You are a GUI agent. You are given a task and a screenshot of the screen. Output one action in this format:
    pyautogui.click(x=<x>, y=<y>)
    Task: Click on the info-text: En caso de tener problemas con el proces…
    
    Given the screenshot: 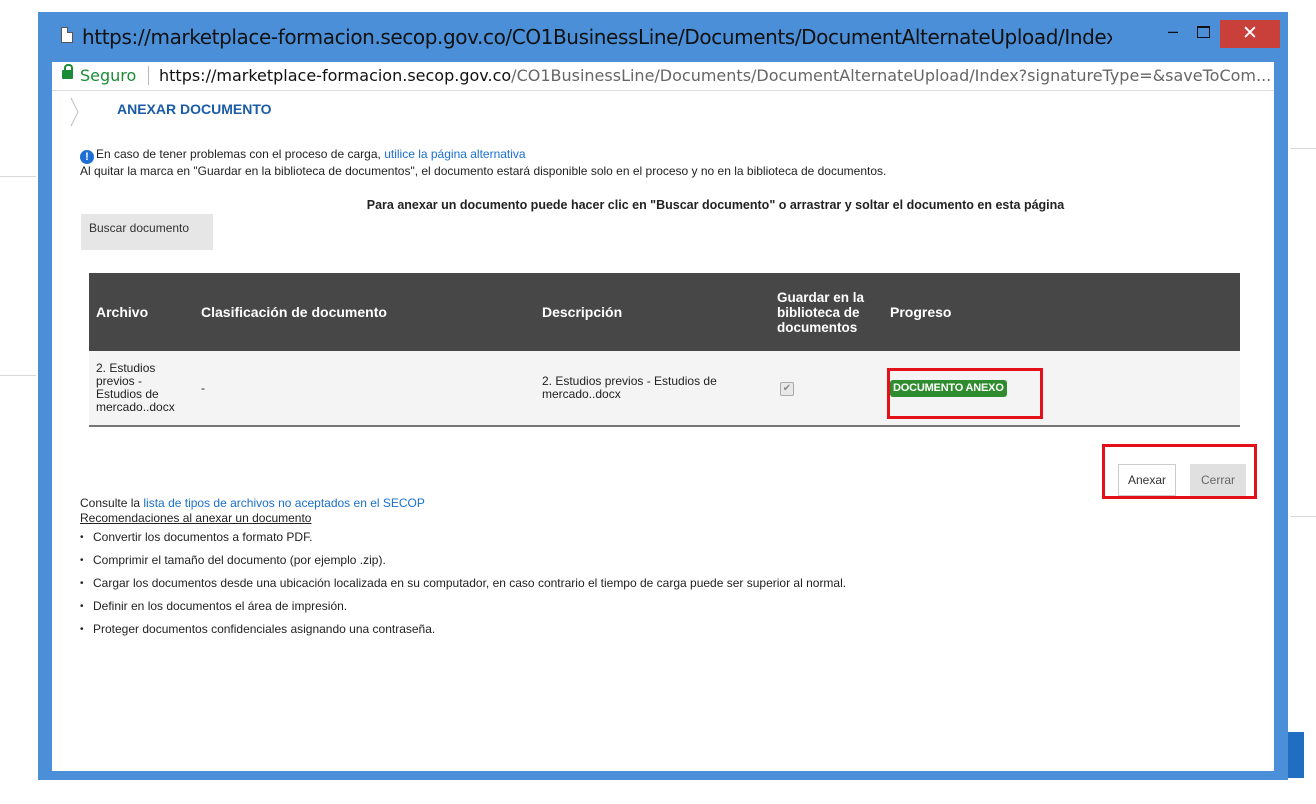 What is the action you would take?
    pyautogui.click(x=238, y=154)
    